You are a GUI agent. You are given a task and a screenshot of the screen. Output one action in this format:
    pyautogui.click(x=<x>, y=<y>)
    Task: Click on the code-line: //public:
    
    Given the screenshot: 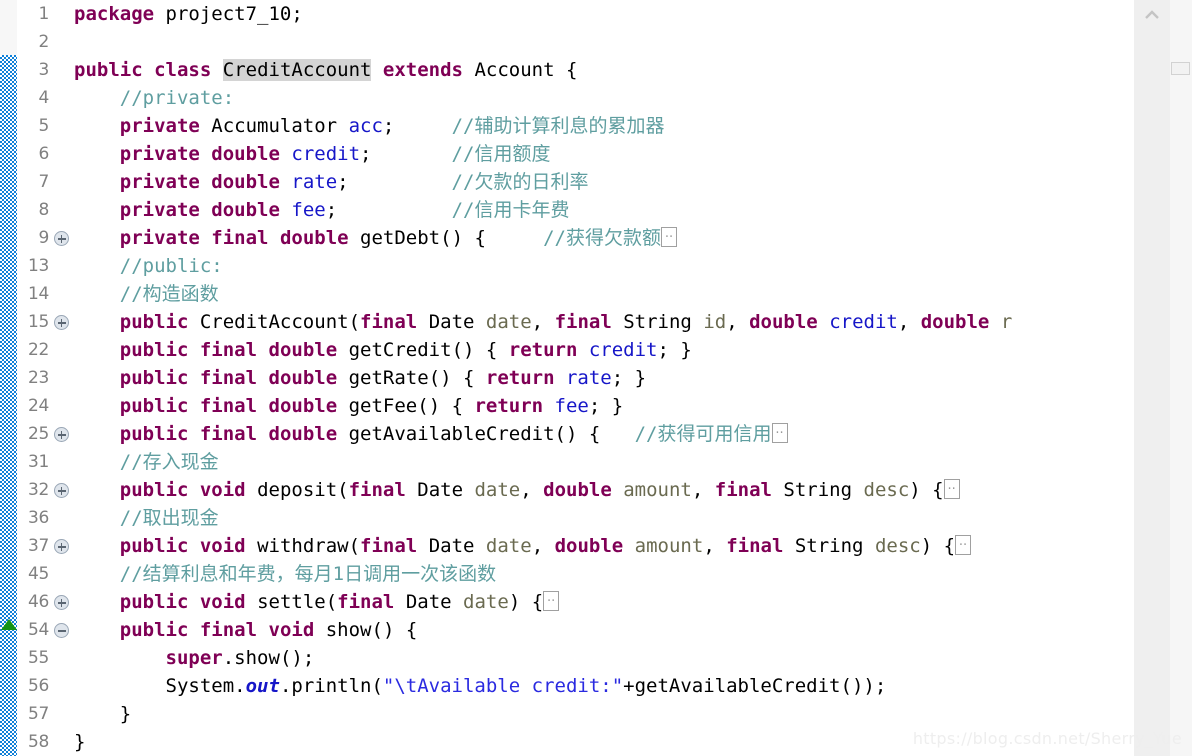 What is the action you would take?
    pyautogui.click(x=148, y=266)
    